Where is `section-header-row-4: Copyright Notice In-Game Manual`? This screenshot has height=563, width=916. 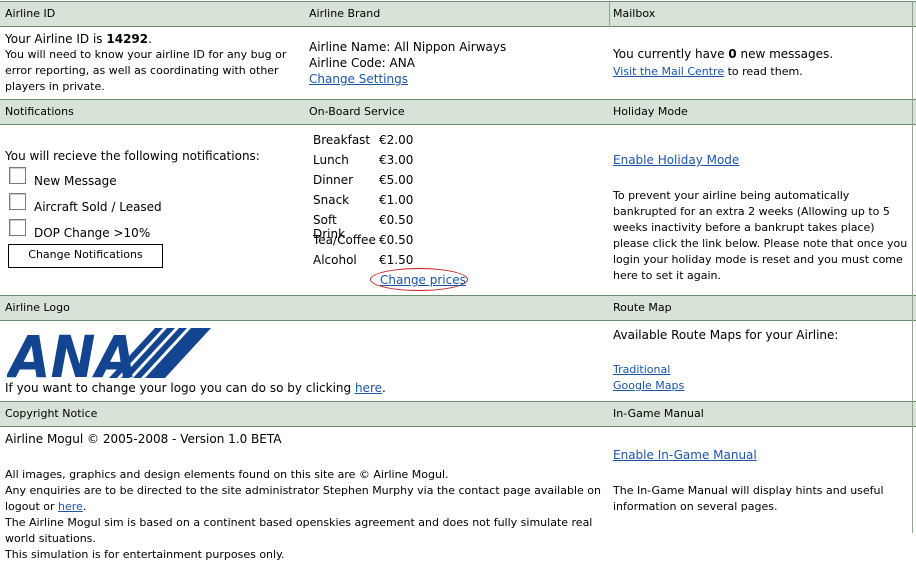 section-header-row-4: Copyright Notice In-Game Manual is located at coordinates (458, 414).